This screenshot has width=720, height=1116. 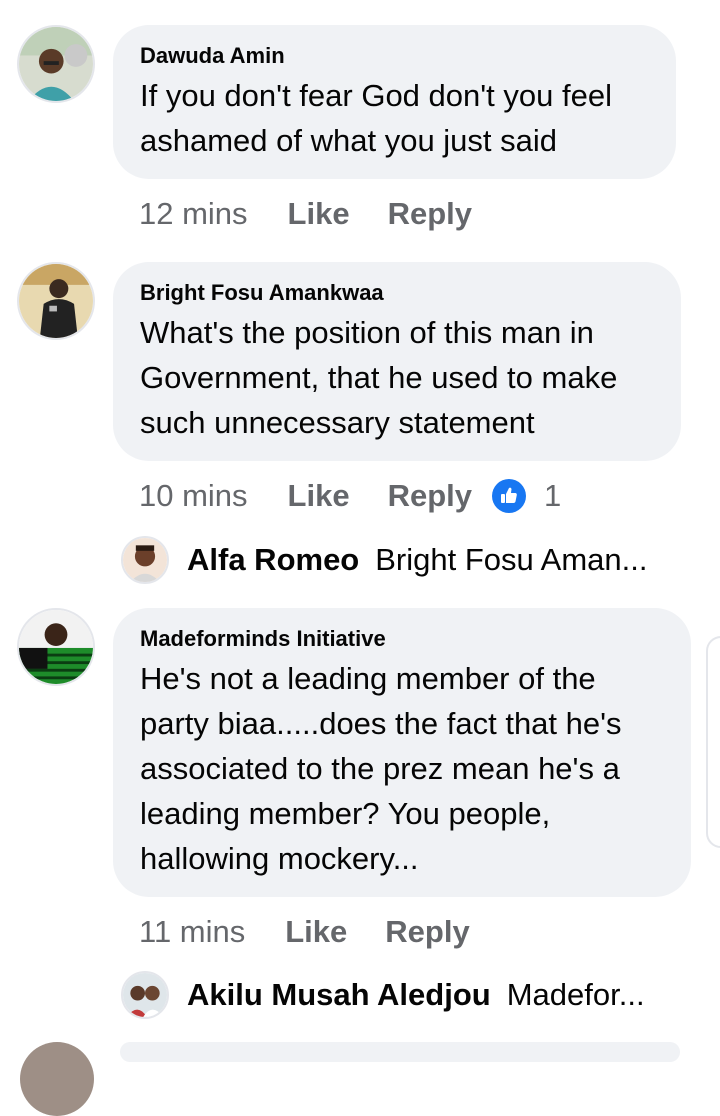 What do you see at coordinates (339, 995) in the screenshot?
I see `reply-author: Akilu Musah Aledjou` at bounding box center [339, 995].